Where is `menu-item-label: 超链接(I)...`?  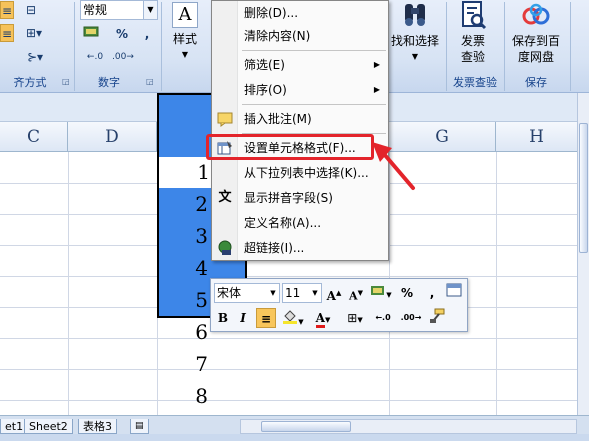
menu-item-label: 超链接(I)... is located at coordinates (274, 248).